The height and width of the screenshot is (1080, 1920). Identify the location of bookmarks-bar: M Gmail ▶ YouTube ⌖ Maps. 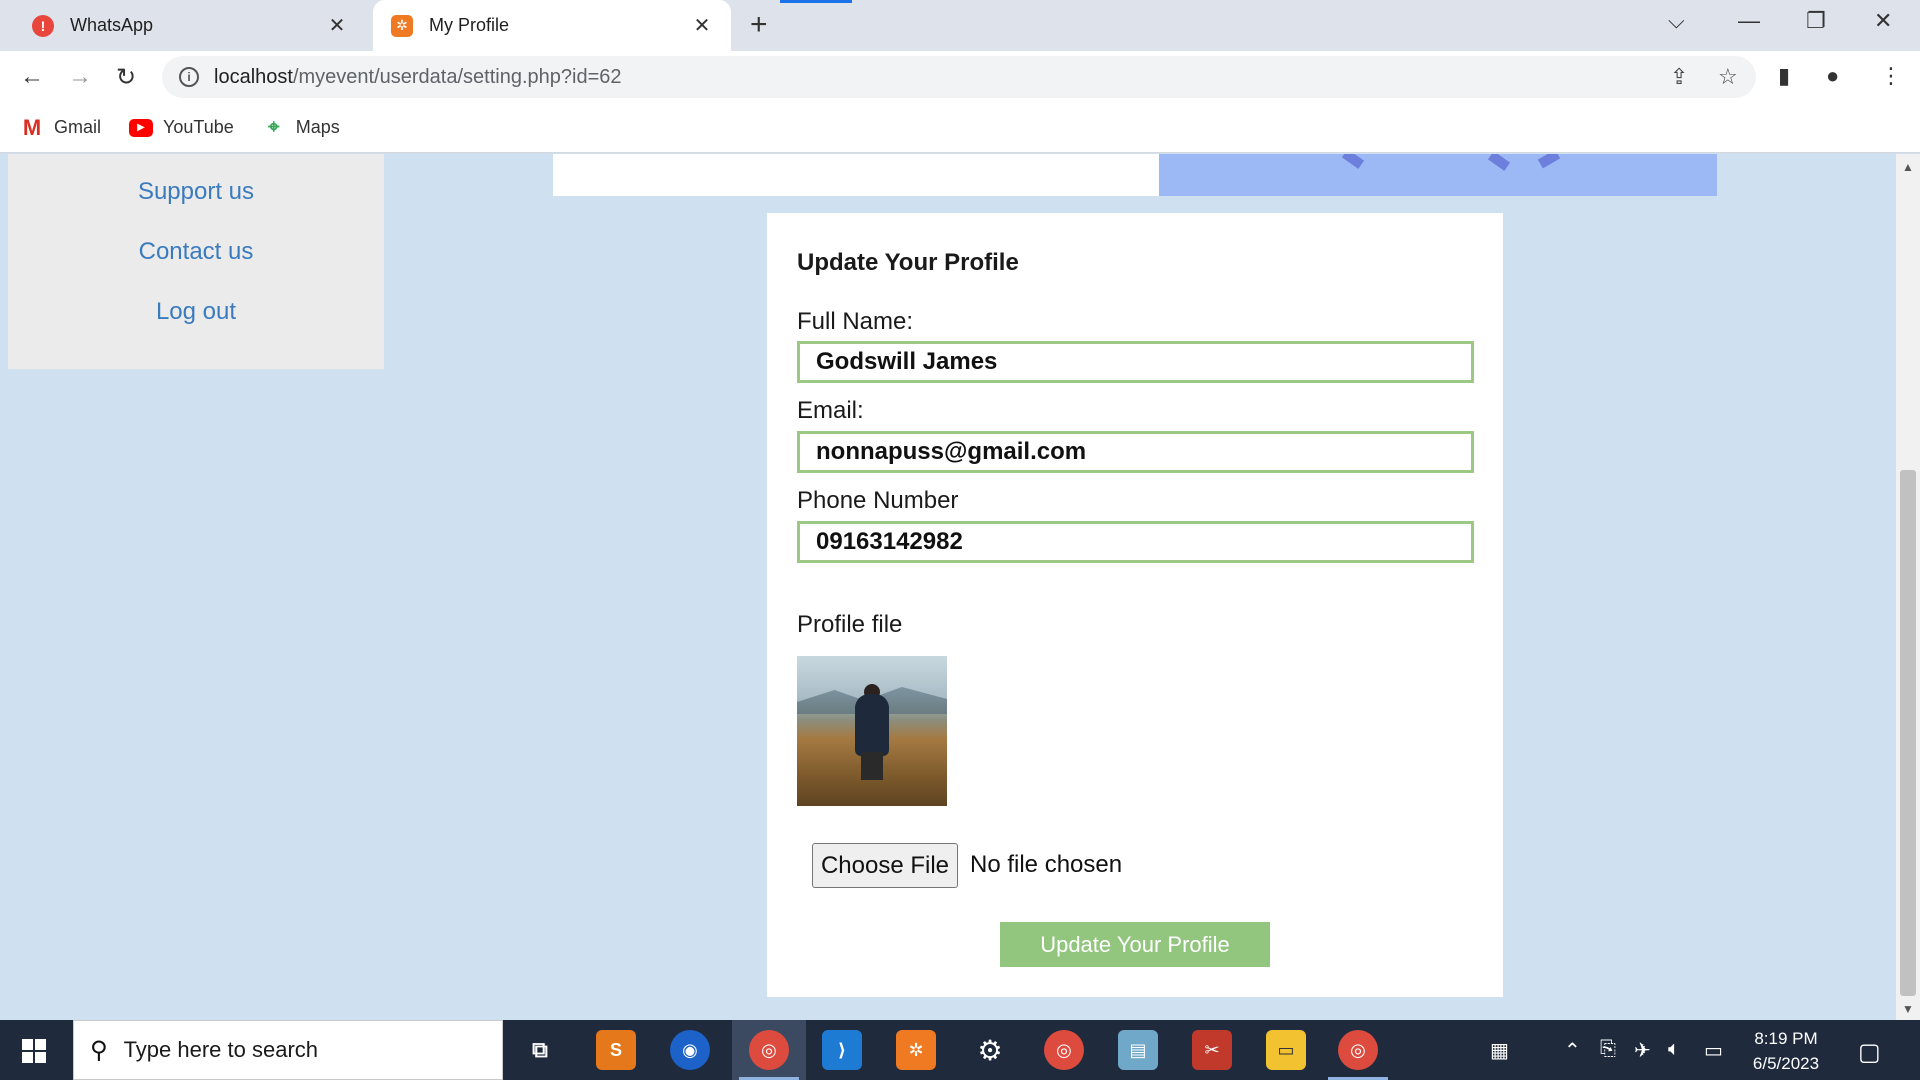
(960, 128).